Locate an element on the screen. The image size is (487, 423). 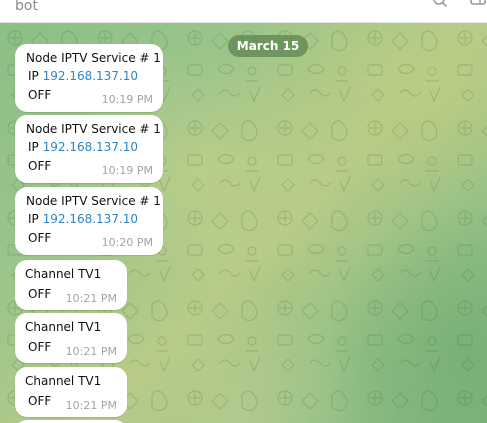
chat-header: bot is located at coordinates (243, 11).